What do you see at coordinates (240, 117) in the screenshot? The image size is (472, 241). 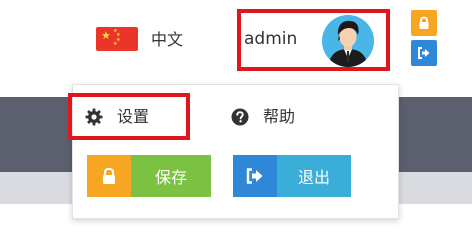 I see `question-circle-icon` at bounding box center [240, 117].